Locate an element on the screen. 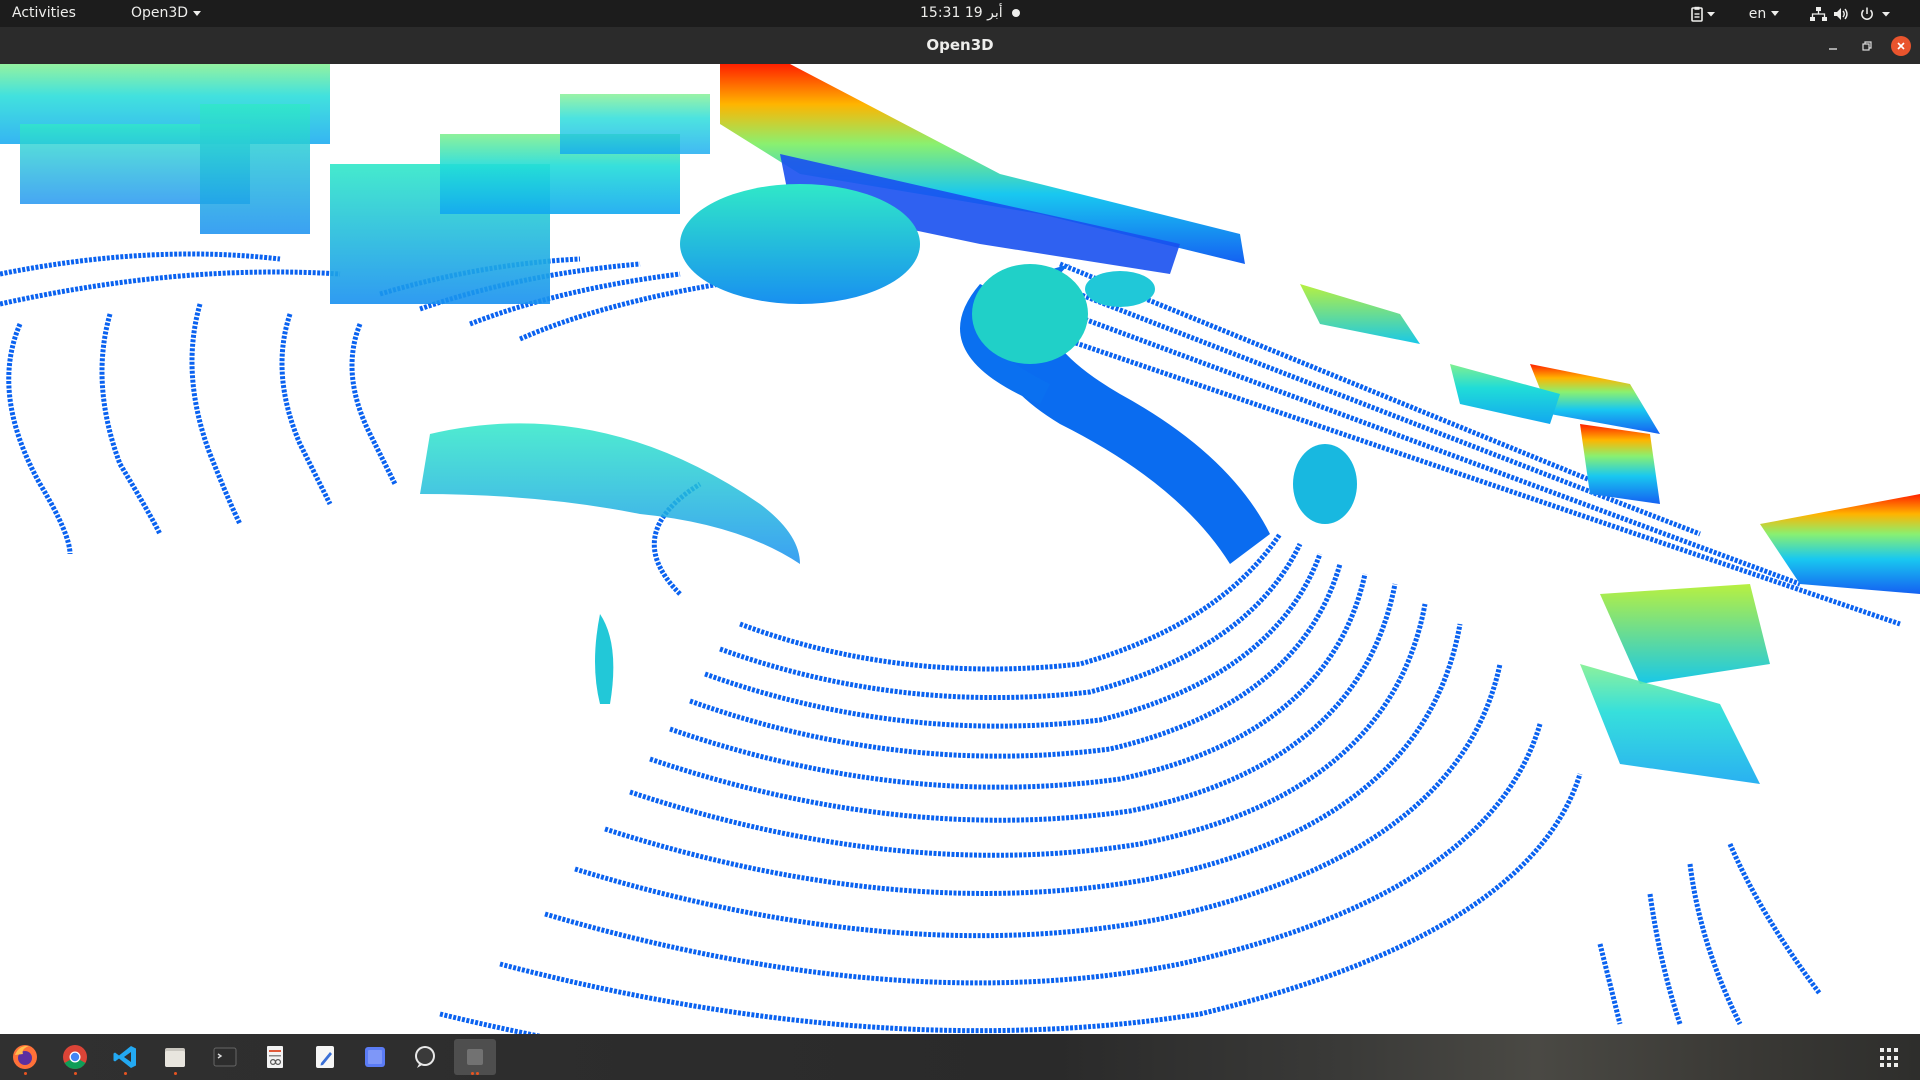  files-icon is located at coordinates (175, 1057).